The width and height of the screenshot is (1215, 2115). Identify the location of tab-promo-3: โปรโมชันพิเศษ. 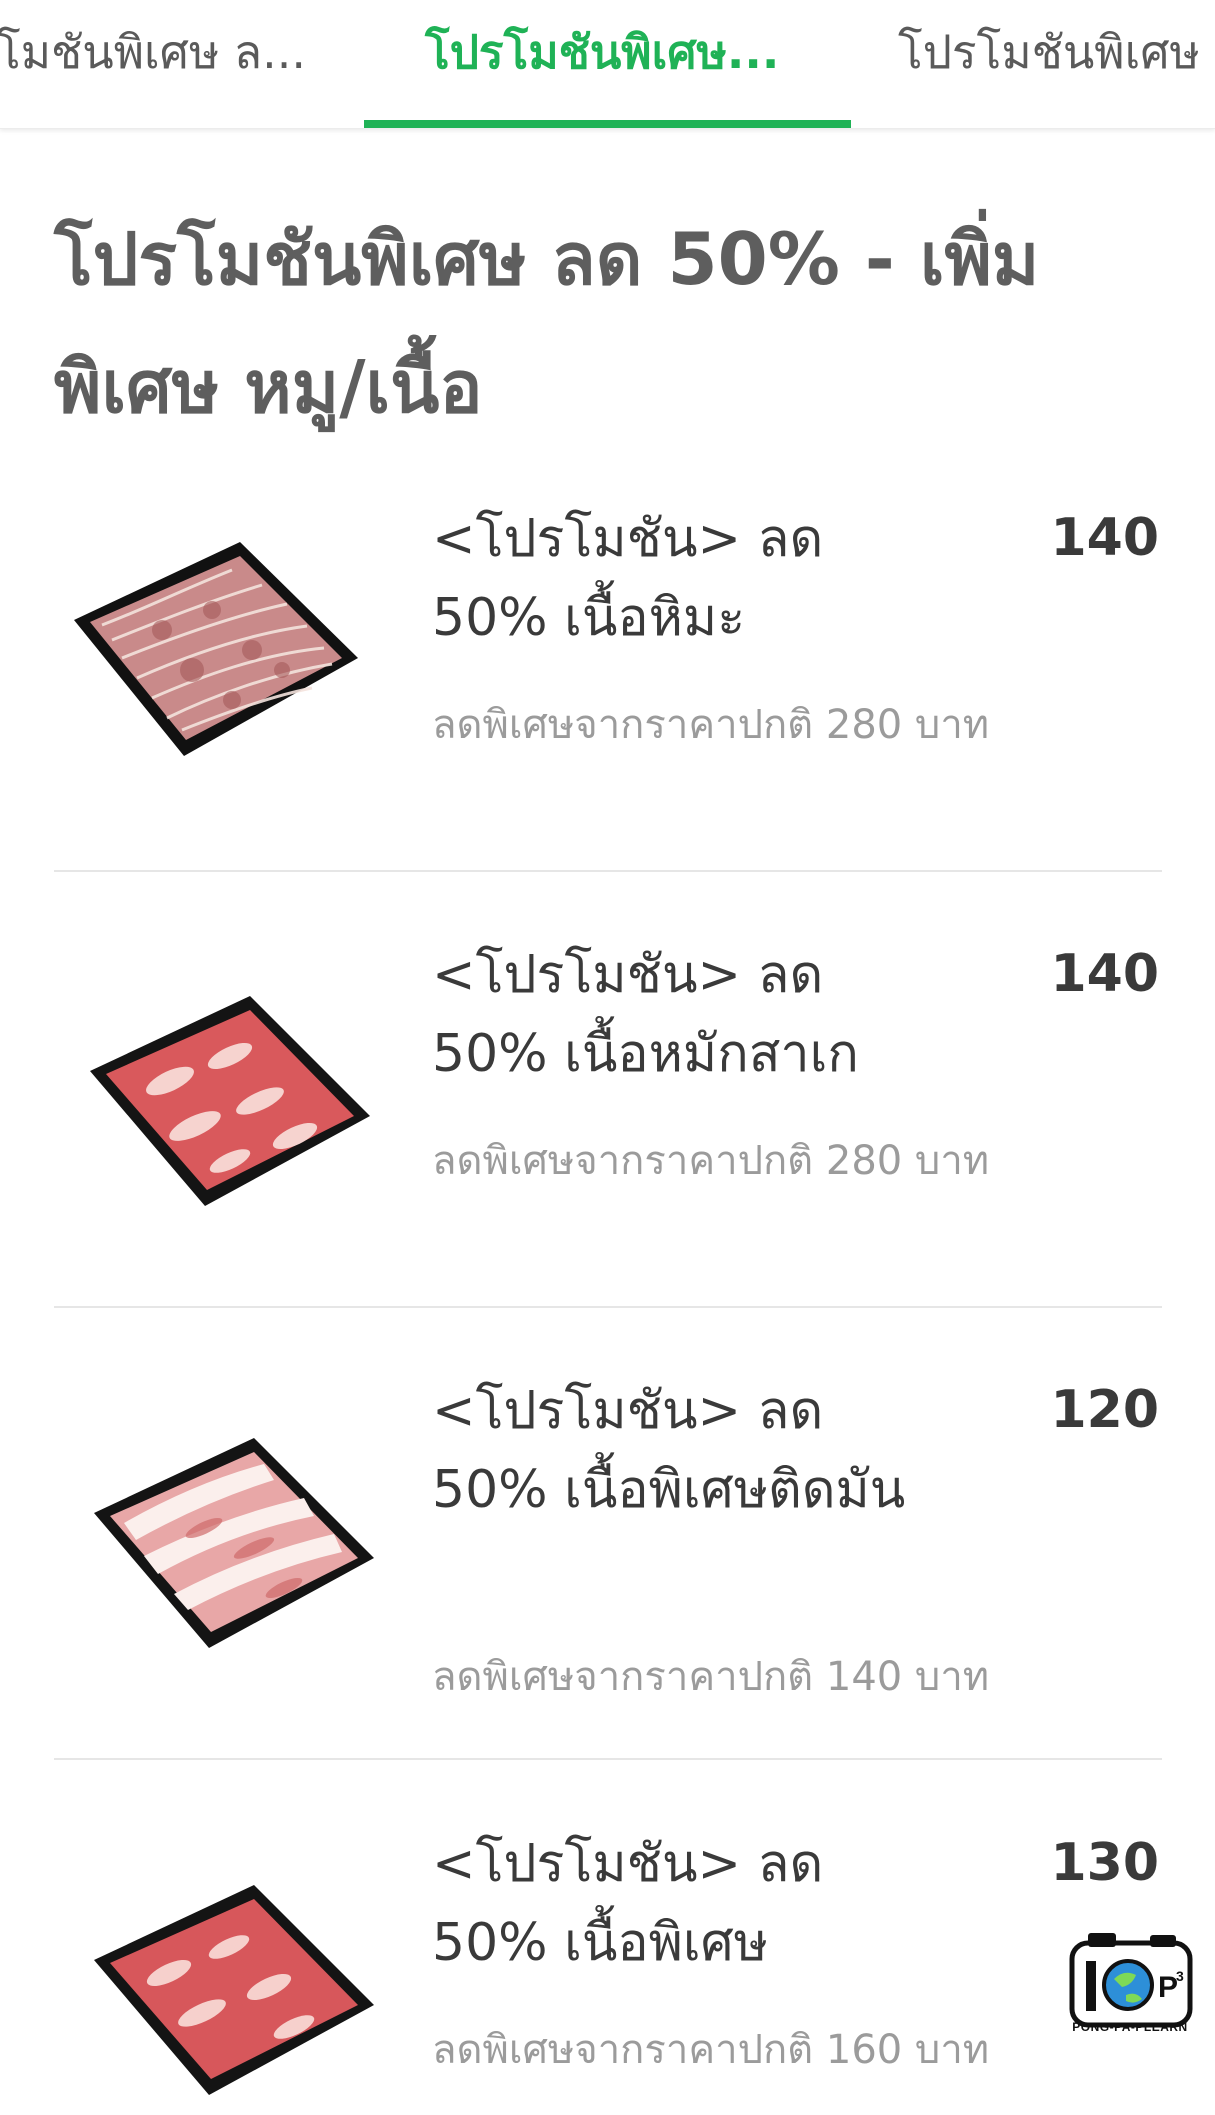
(1049, 52).